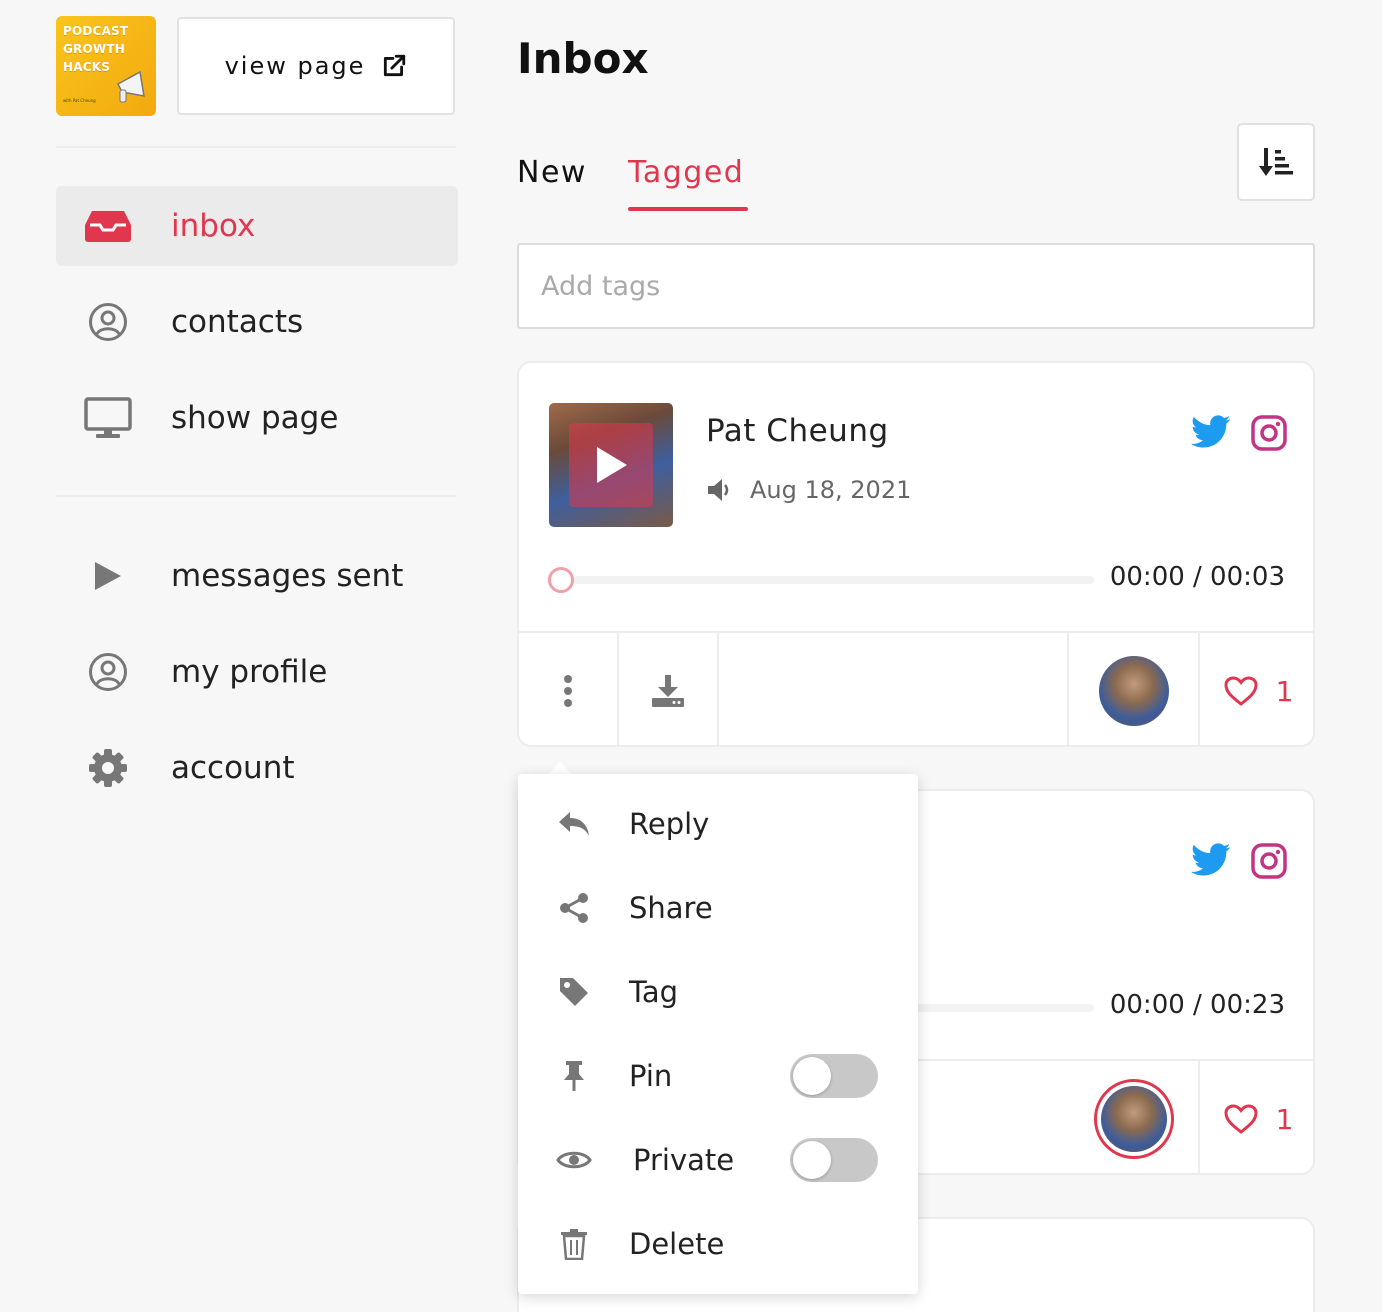 The width and height of the screenshot is (1382, 1312). Describe the element at coordinates (94, 49) in the screenshot. I see `logo-text-line: GROWTH` at that location.